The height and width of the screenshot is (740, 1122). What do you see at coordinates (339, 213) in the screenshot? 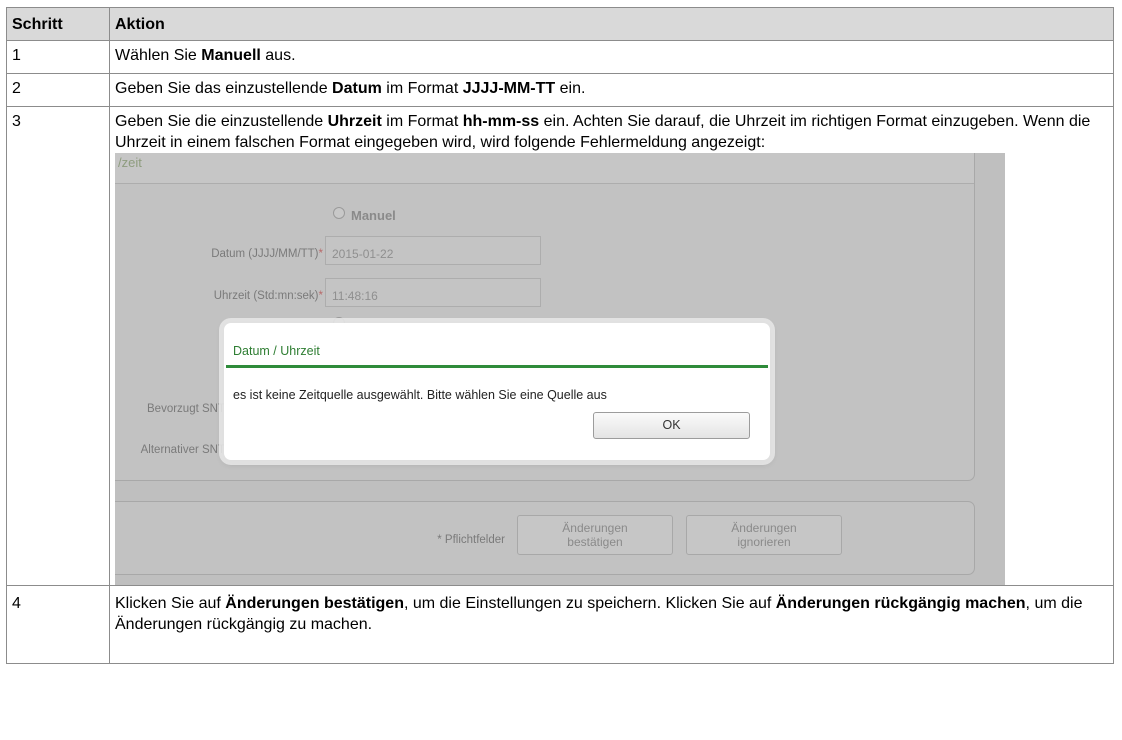
I see `manual-radio` at bounding box center [339, 213].